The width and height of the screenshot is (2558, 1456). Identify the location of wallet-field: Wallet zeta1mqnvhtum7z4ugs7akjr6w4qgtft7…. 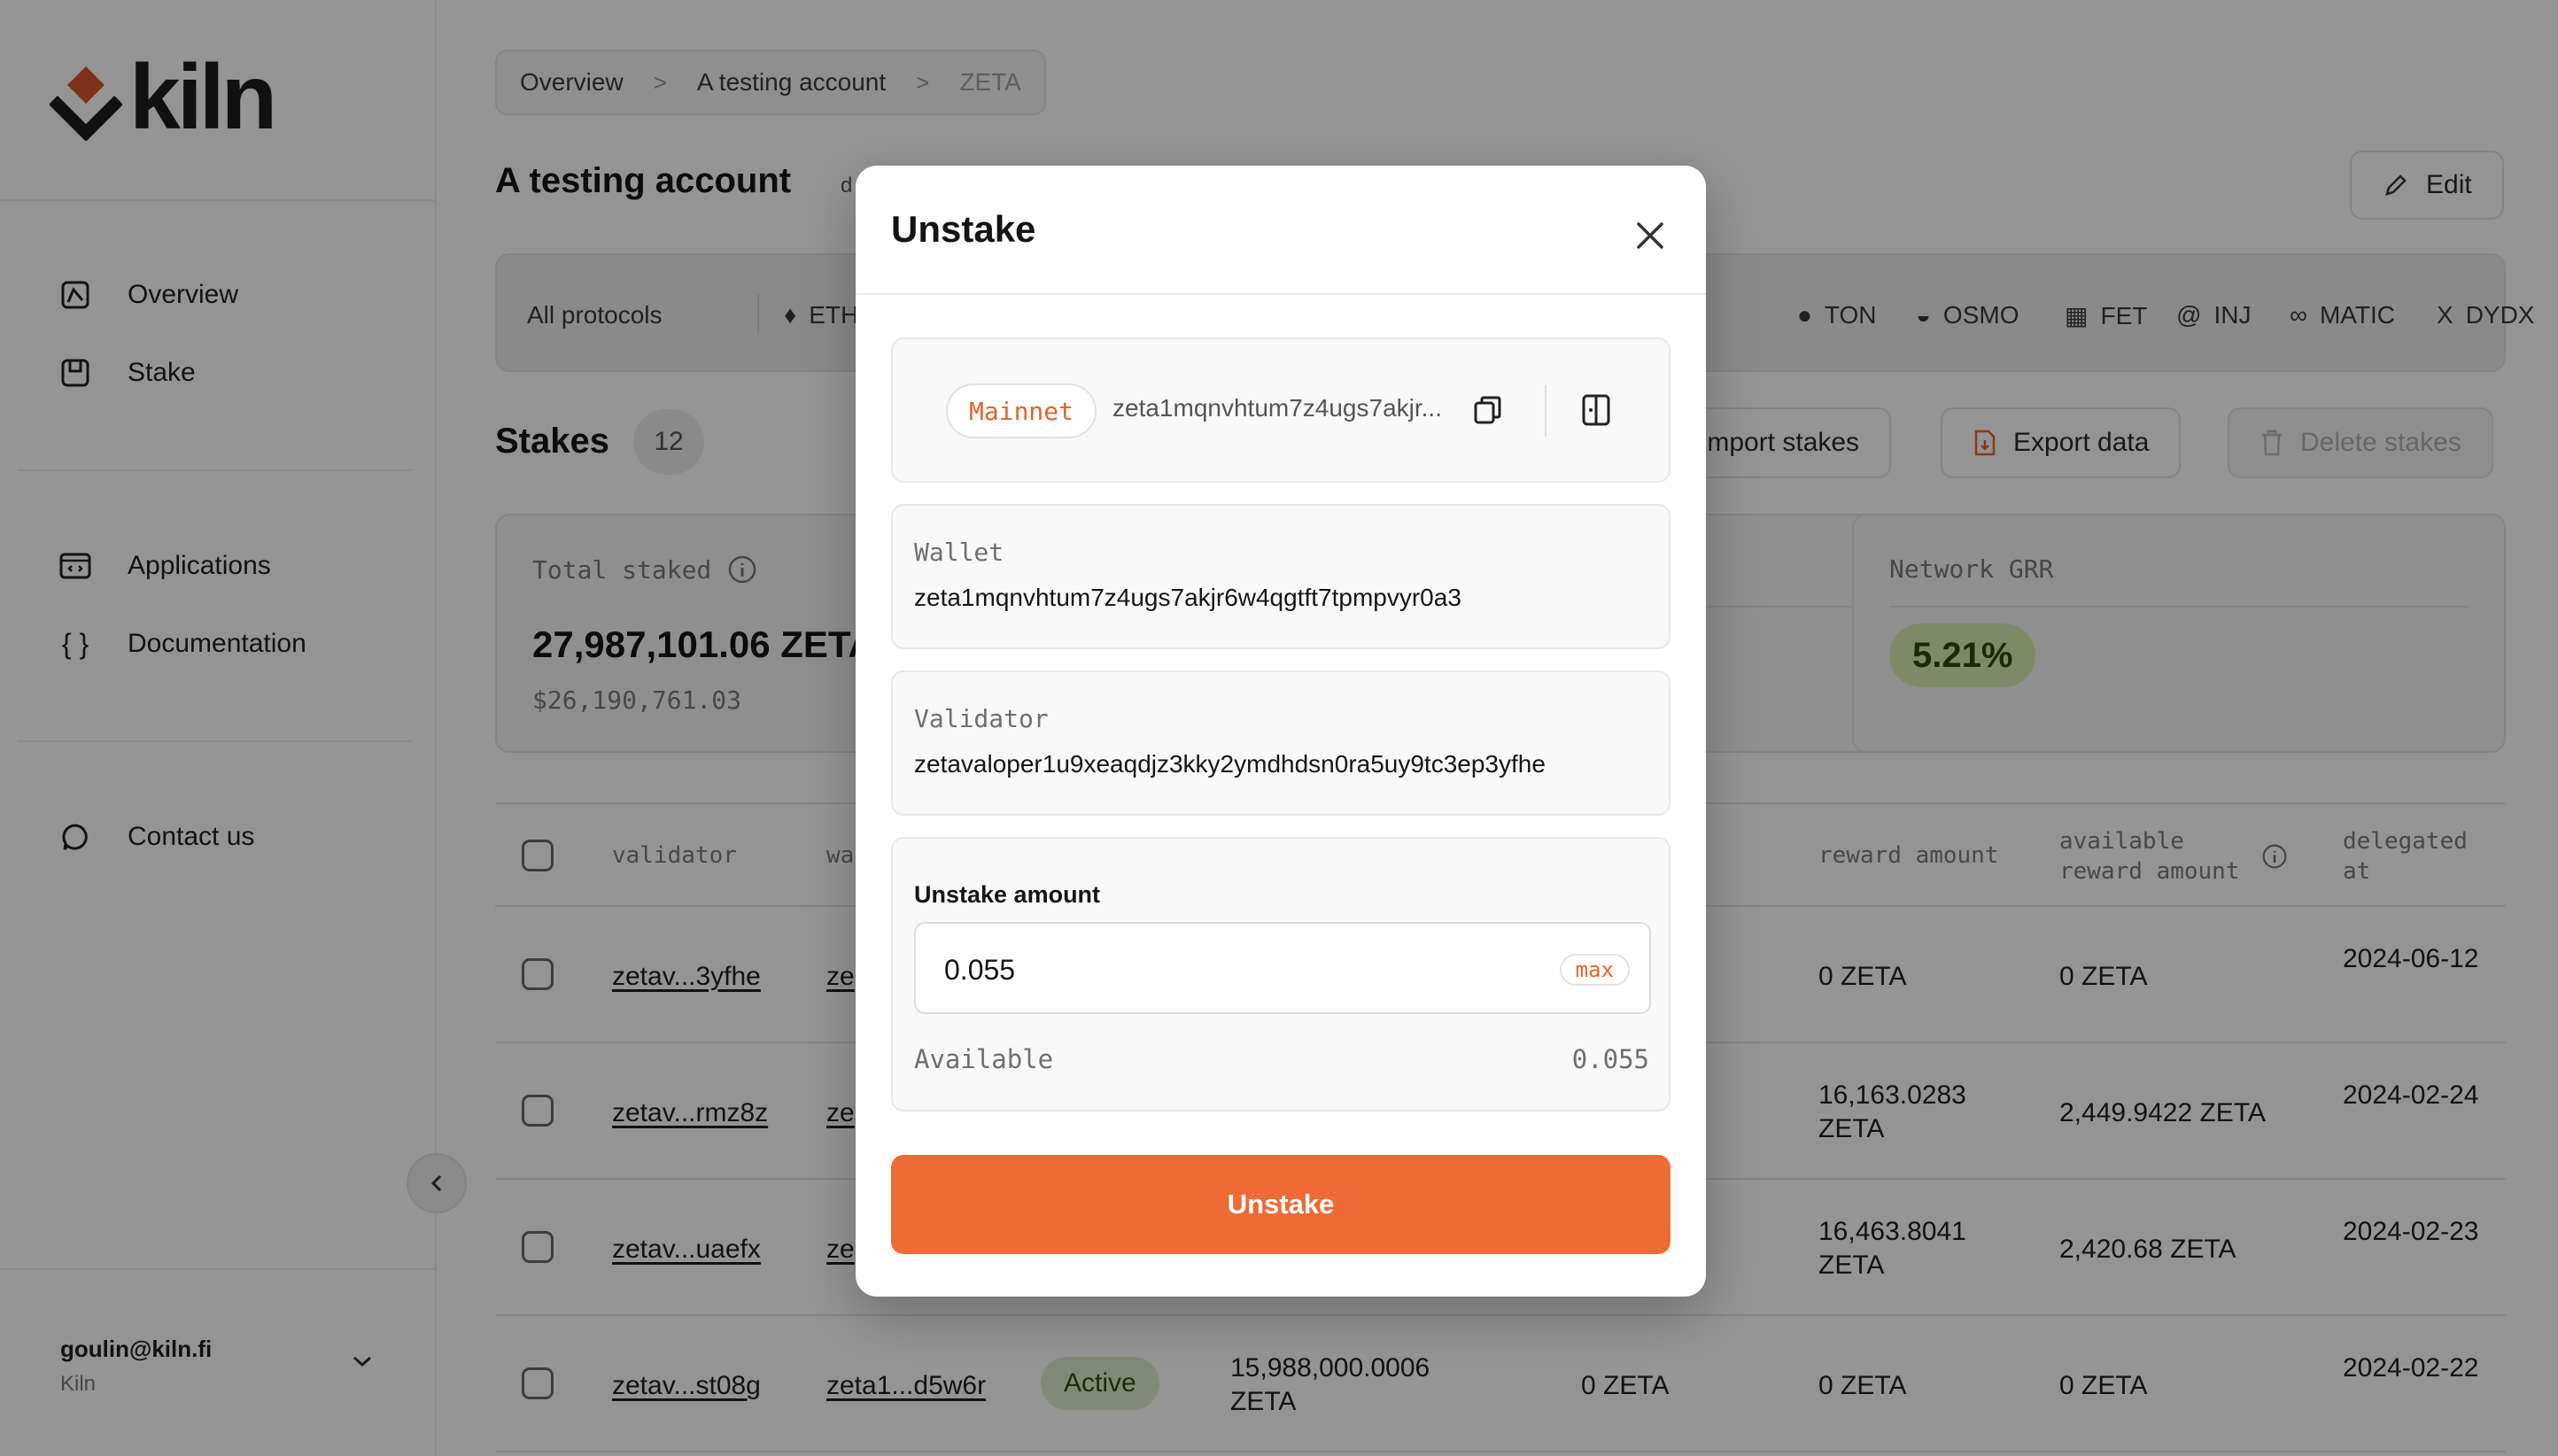
(1281, 576).